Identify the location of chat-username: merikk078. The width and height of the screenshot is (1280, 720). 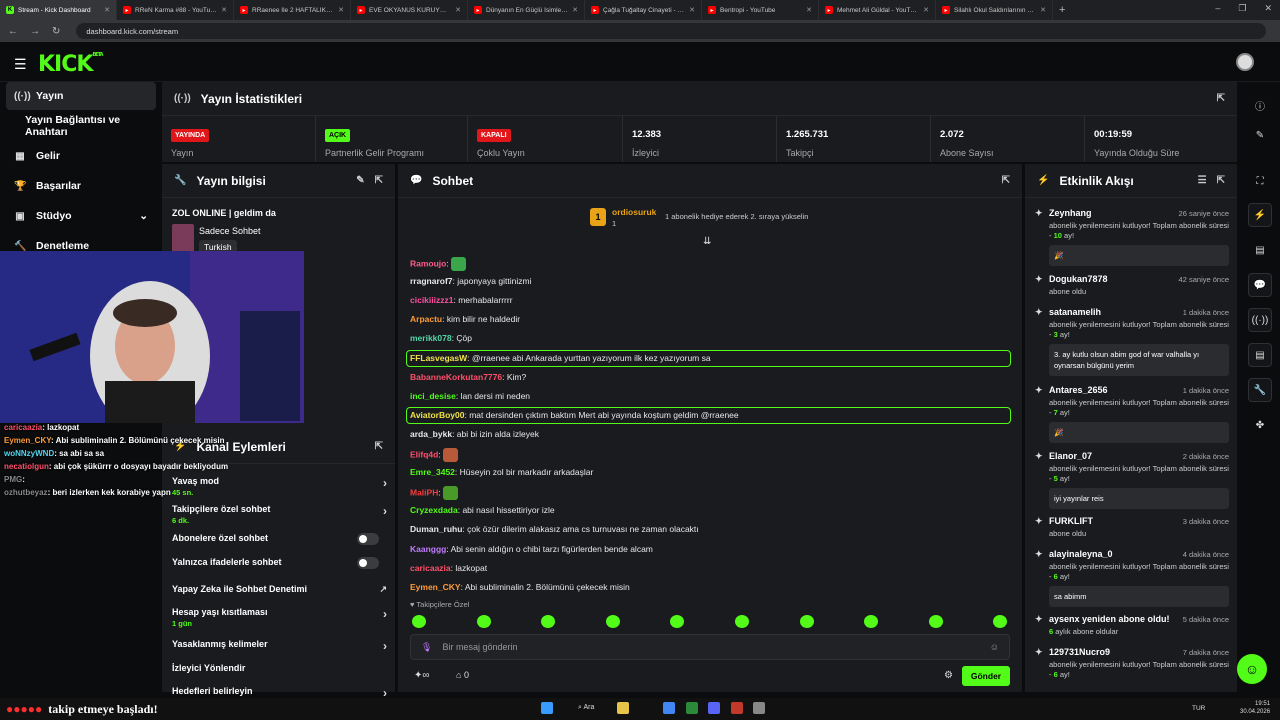
(431, 338).